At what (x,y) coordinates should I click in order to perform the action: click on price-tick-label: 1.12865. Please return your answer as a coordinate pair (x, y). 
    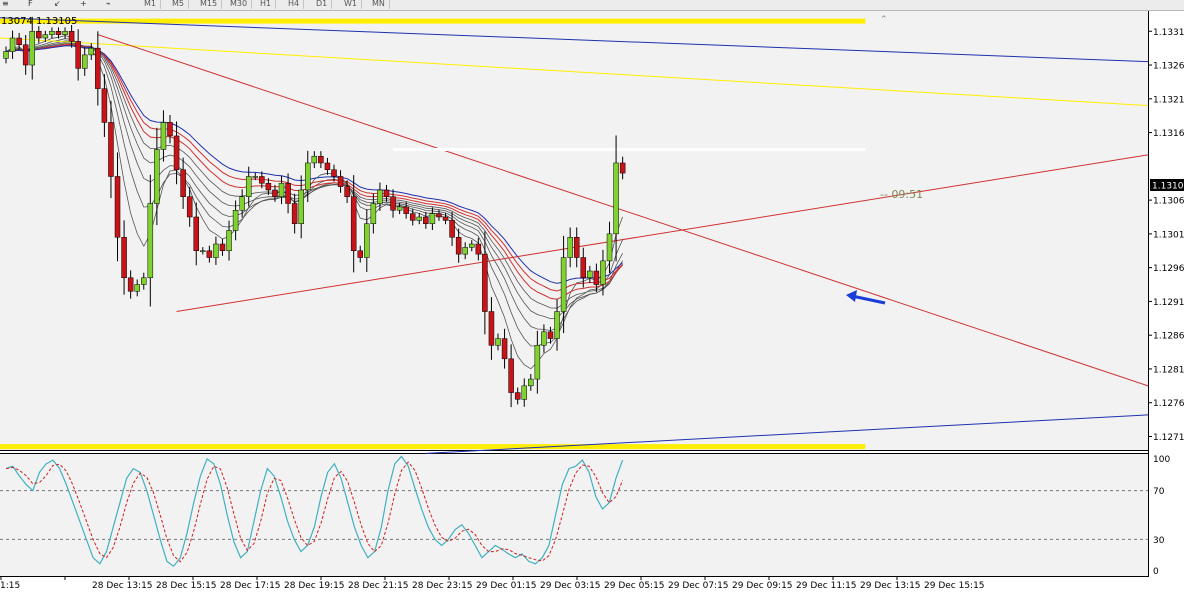
    Looking at the image, I should click on (1168, 337).